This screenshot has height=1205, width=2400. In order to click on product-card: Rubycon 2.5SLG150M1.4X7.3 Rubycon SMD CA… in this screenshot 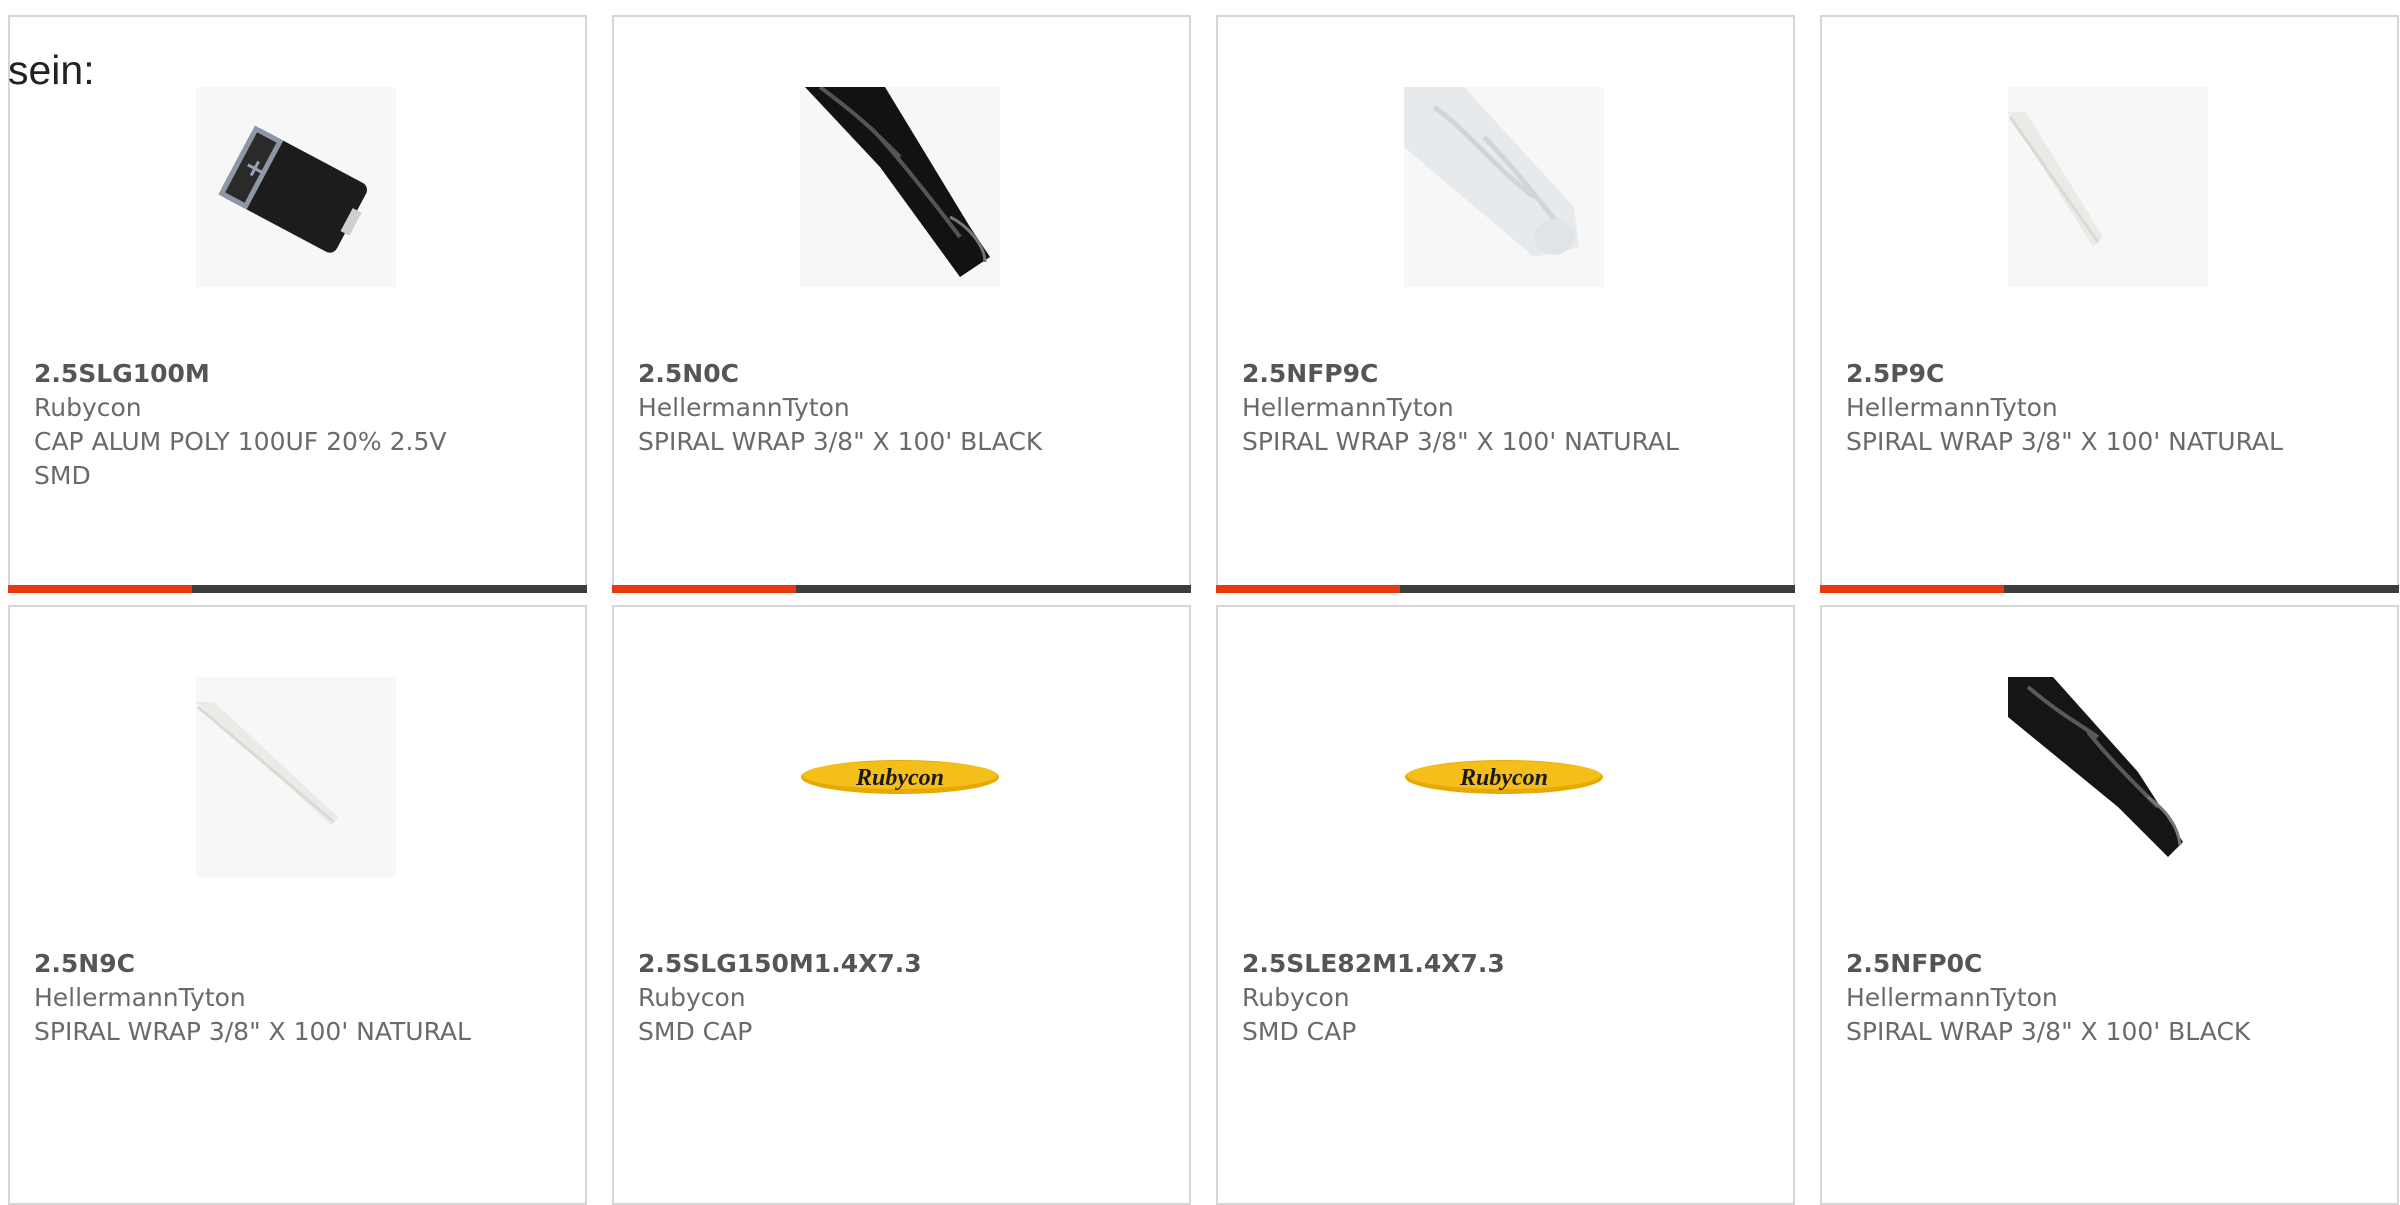, I will do `click(901, 905)`.